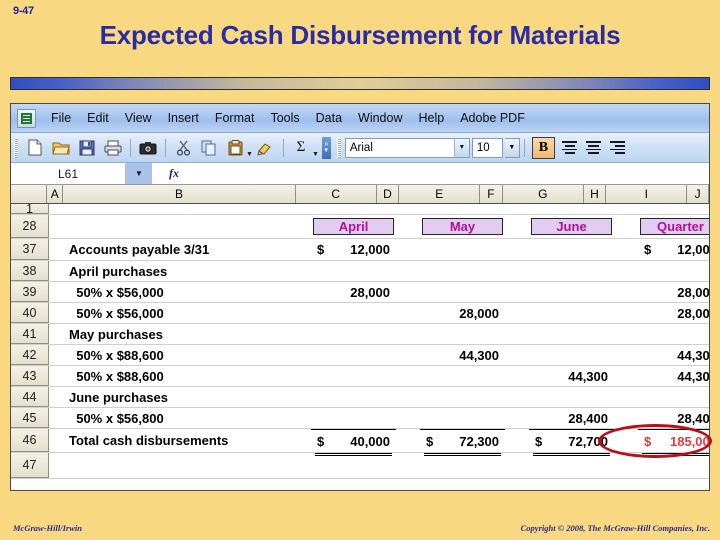 The image size is (720, 540). I want to click on column-header-d: D, so click(388, 194).